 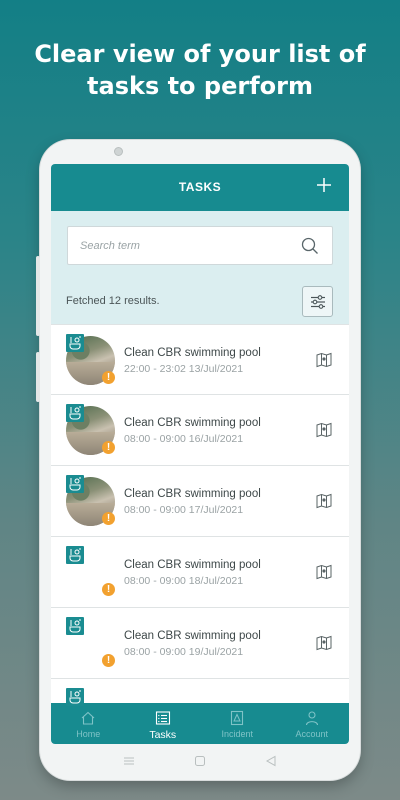 What do you see at coordinates (129, 761) in the screenshot?
I see `recent-apps-icon` at bounding box center [129, 761].